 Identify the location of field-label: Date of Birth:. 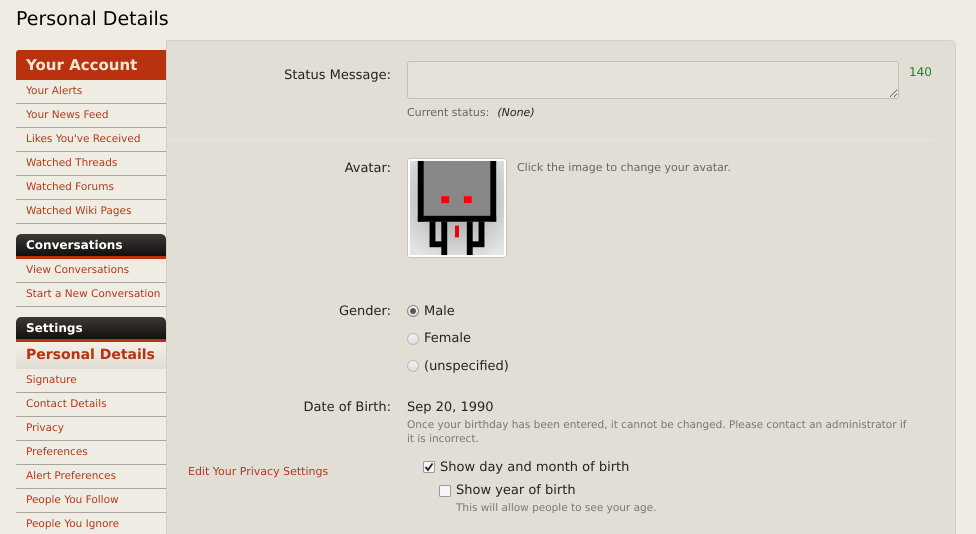
(347, 407).